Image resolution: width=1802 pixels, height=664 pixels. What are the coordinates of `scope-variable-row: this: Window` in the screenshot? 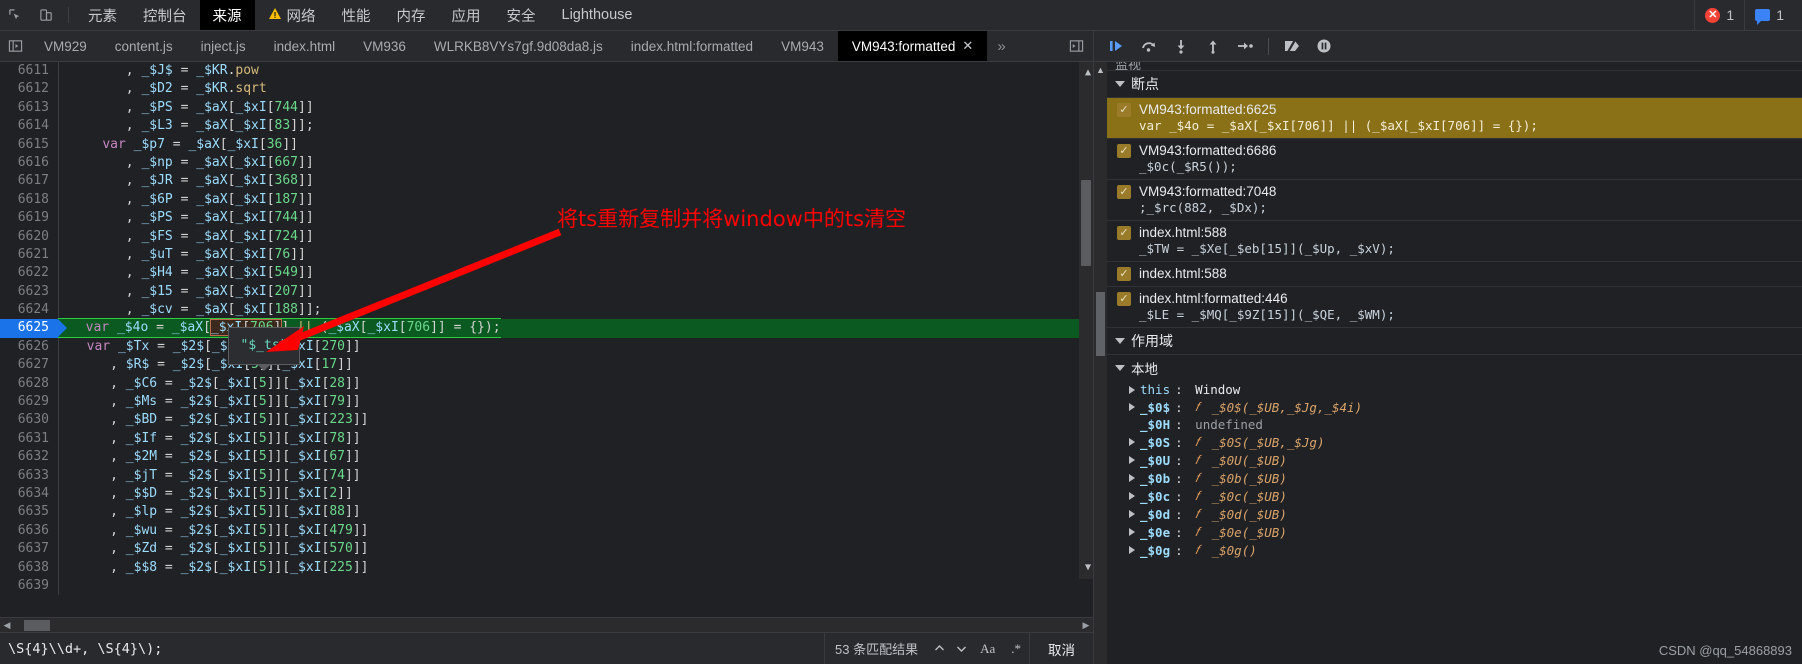 It's located at (1454, 389).